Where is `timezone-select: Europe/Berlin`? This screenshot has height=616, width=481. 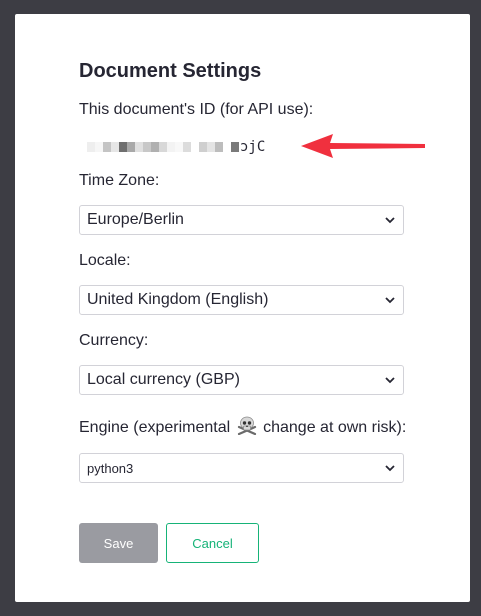 timezone-select: Europe/Berlin is located at coordinates (241, 220).